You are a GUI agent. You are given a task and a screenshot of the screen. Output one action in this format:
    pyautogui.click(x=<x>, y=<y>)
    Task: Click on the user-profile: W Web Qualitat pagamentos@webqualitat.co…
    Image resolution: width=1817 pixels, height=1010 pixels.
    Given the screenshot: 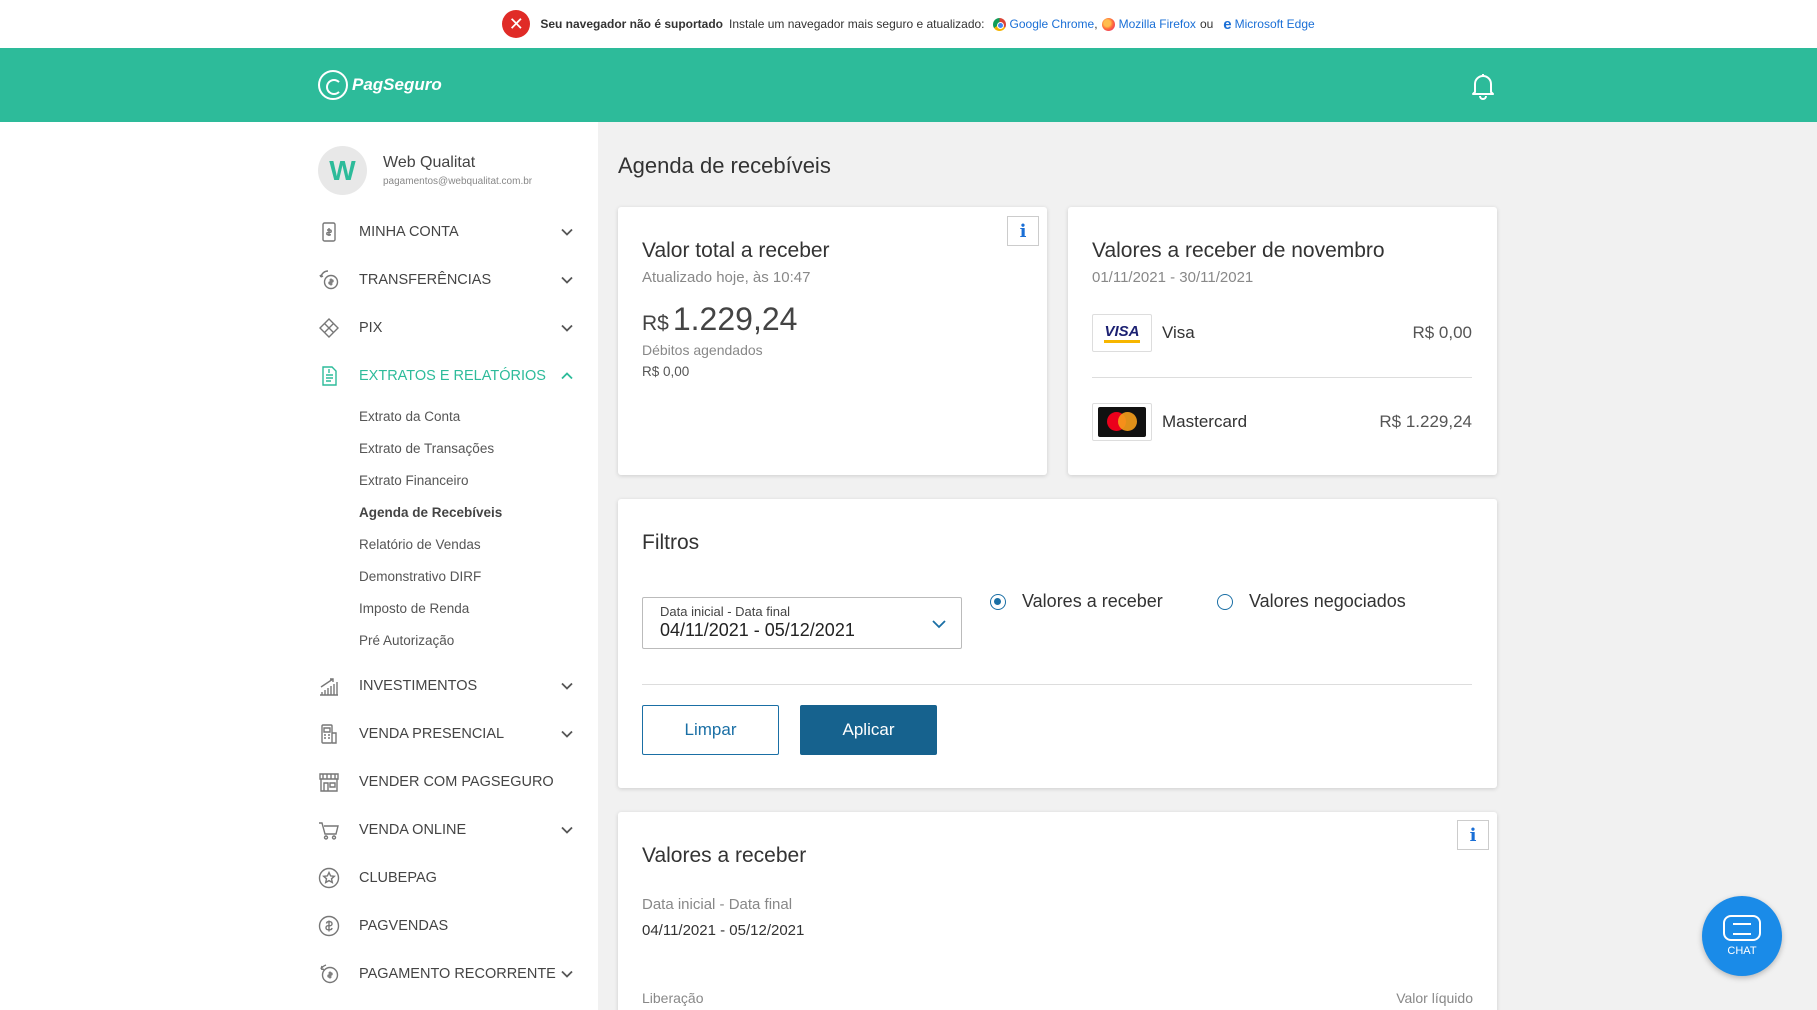 What is the action you would take?
    pyautogui.click(x=425, y=170)
    